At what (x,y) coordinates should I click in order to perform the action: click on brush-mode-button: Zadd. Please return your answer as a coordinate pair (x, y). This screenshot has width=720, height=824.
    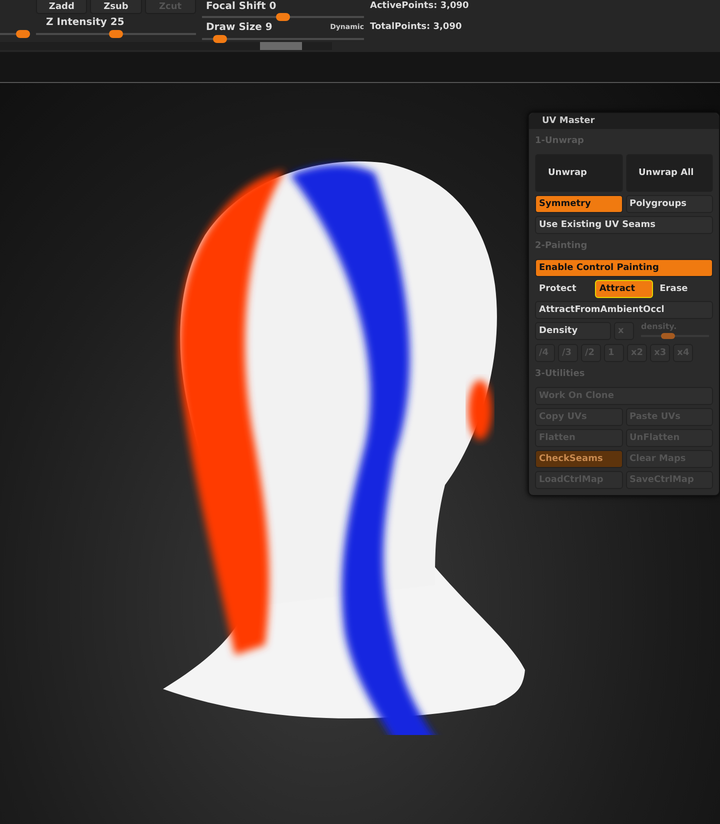
    Looking at the image, I should click on (62, 7).